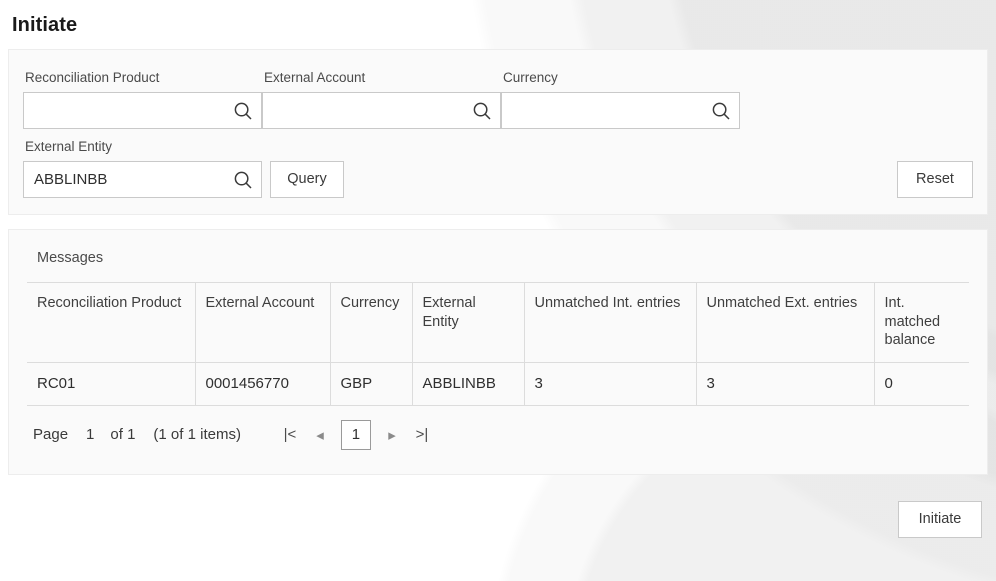  I want to click on pagination-items-label: (1 of 1 items), so click(197, 435).